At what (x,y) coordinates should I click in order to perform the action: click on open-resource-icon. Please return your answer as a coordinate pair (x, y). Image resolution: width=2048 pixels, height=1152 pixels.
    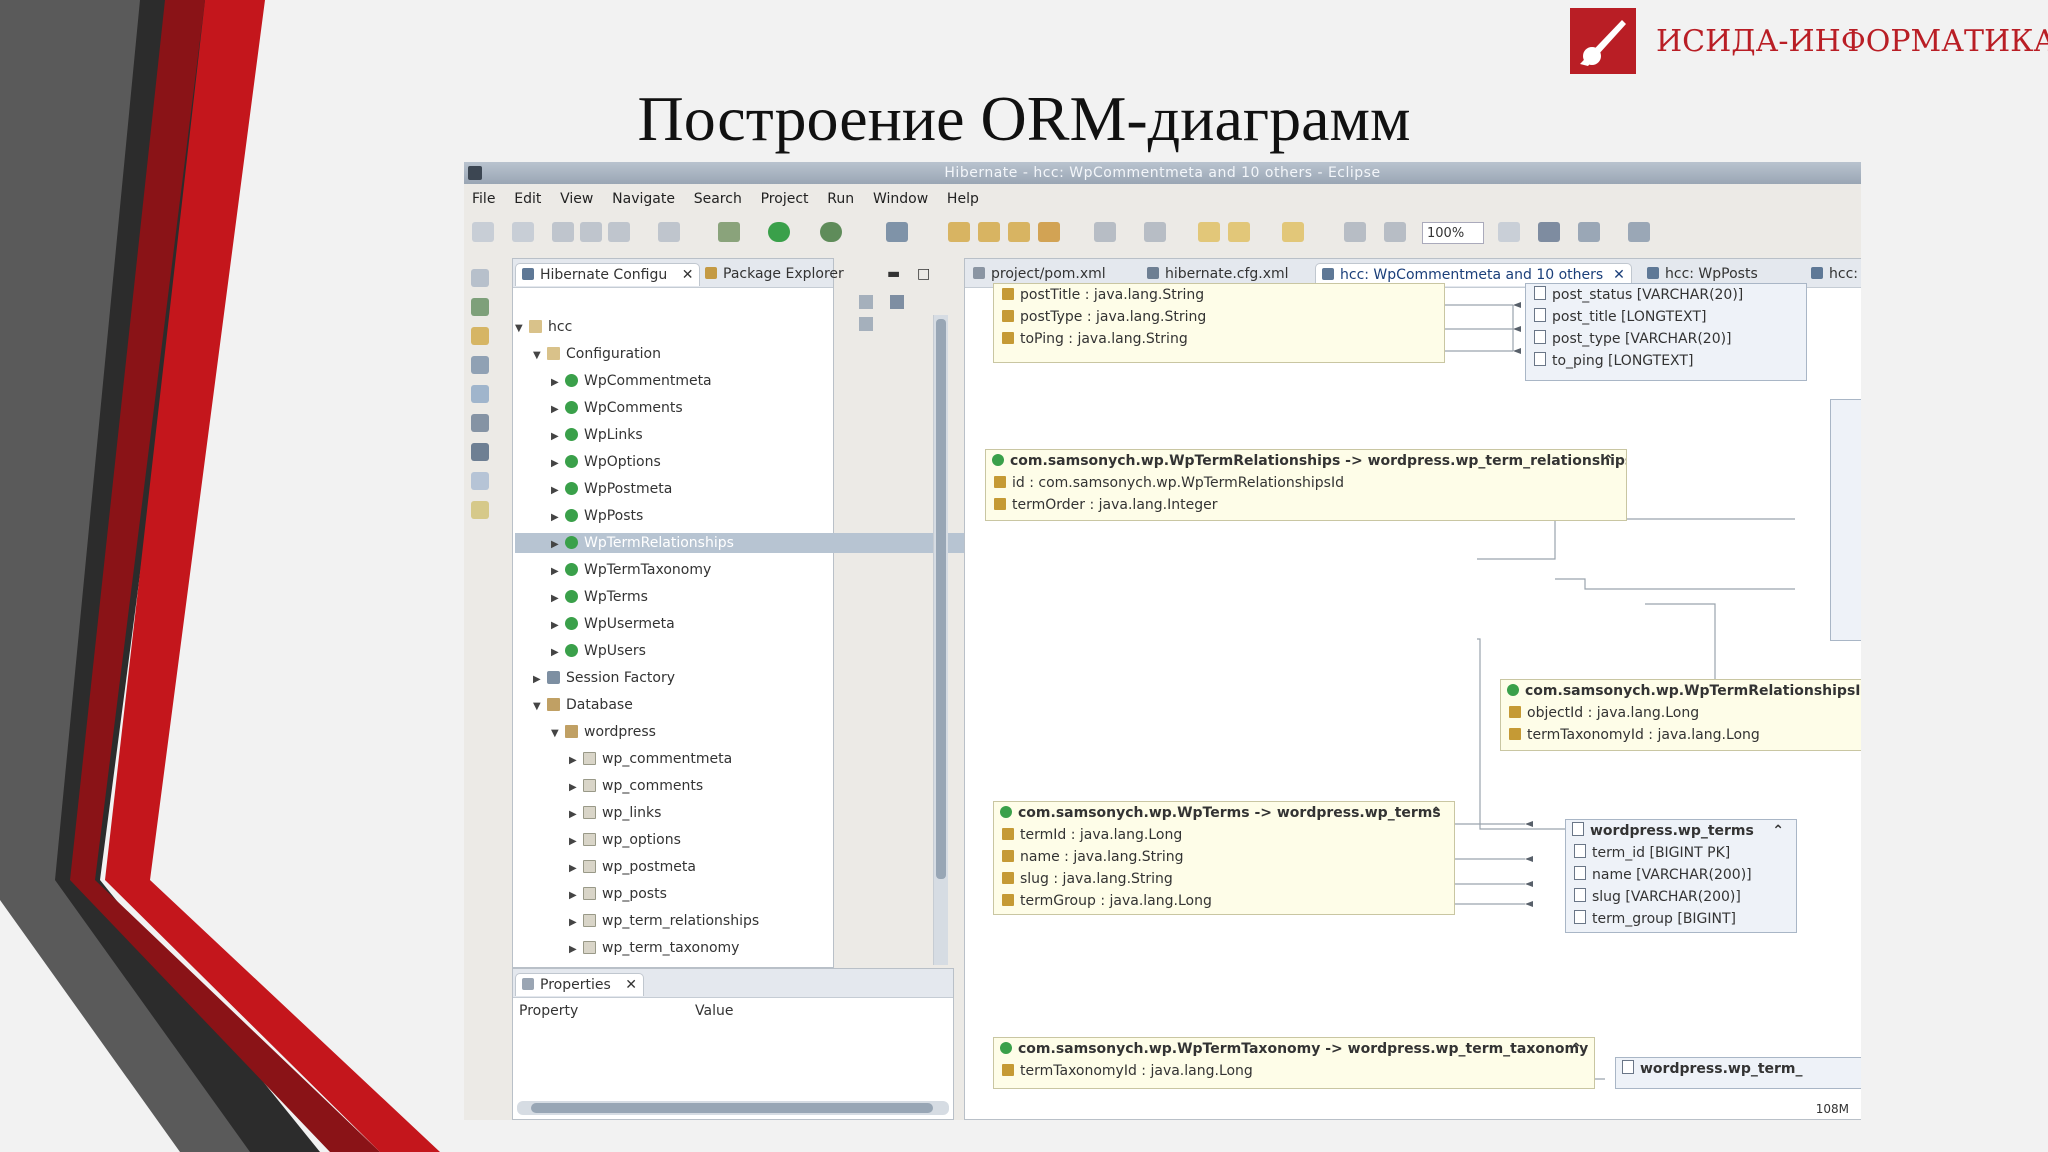
    Looking at the image, I should click on (989, 232).